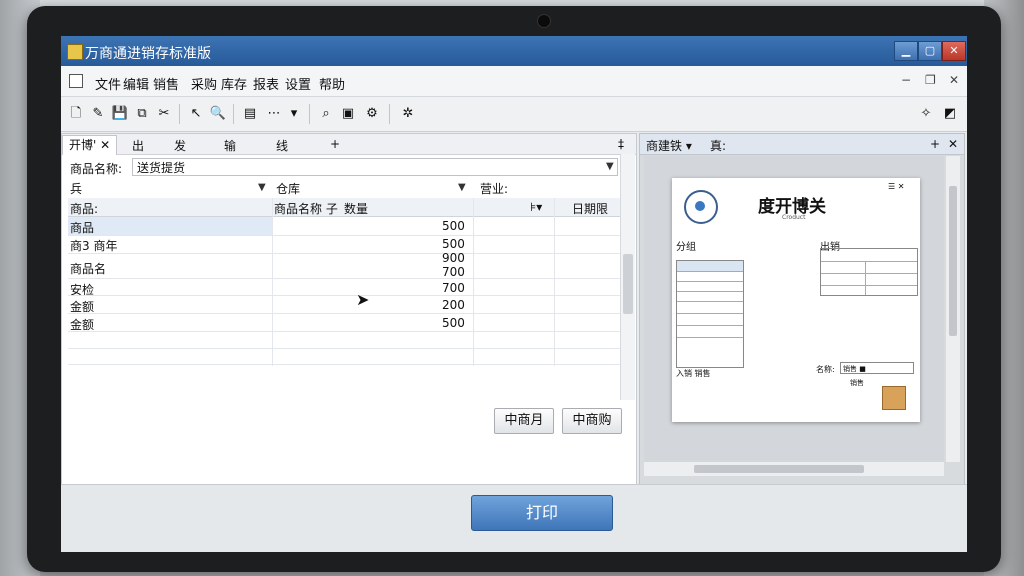 The width and height of the screenshot is (1024, 576). What do you see at coordinates (75, 52) in the screenshot?
I see `app-icon` at bounding box center [75, 52].